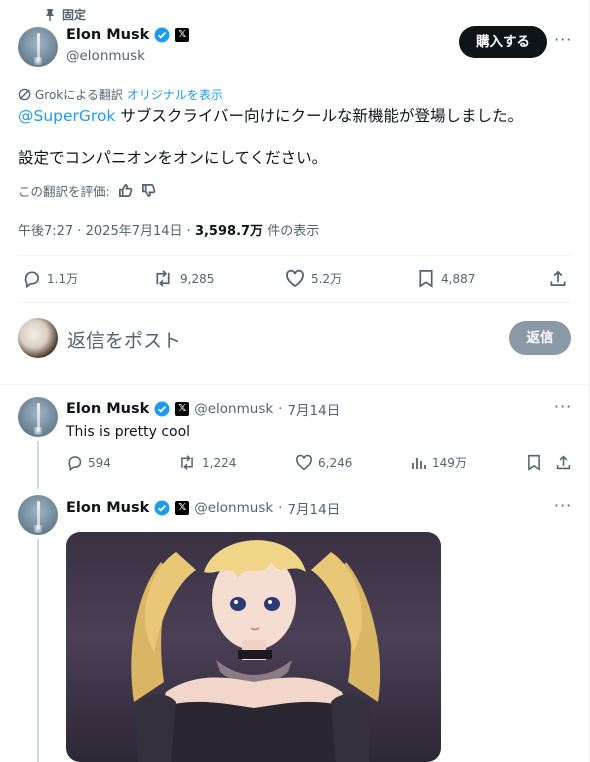 The width and height of the screenshot is (590, 762). I want to click on grok-icon, so click(24, 94).